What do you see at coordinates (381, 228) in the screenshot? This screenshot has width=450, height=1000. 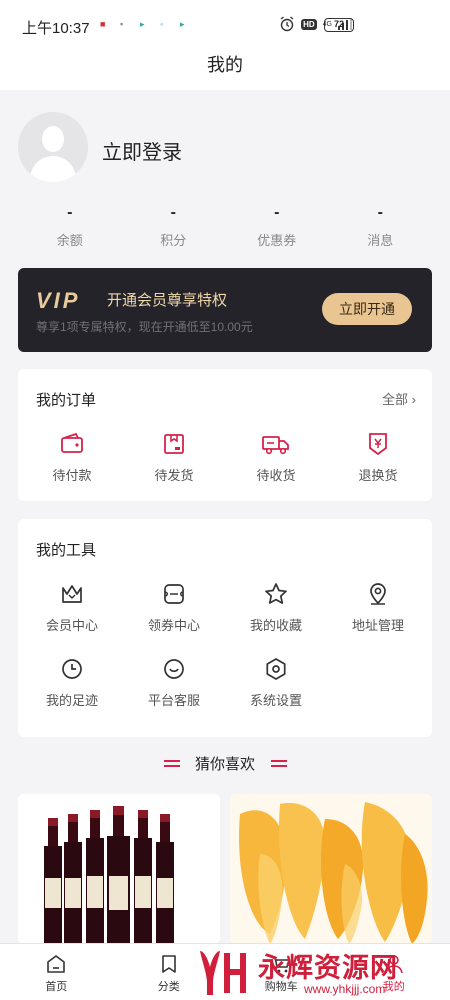 I see `stat-messages: - 消息` at bounding box center [381, 228].